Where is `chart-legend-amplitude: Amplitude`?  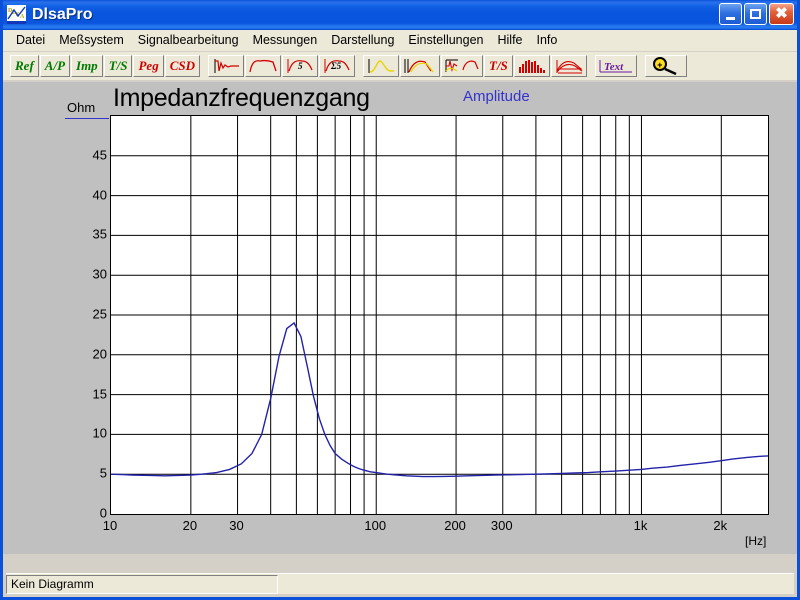 chart-legend-amplitude: Amplitude is located at coordinates (496, 96).